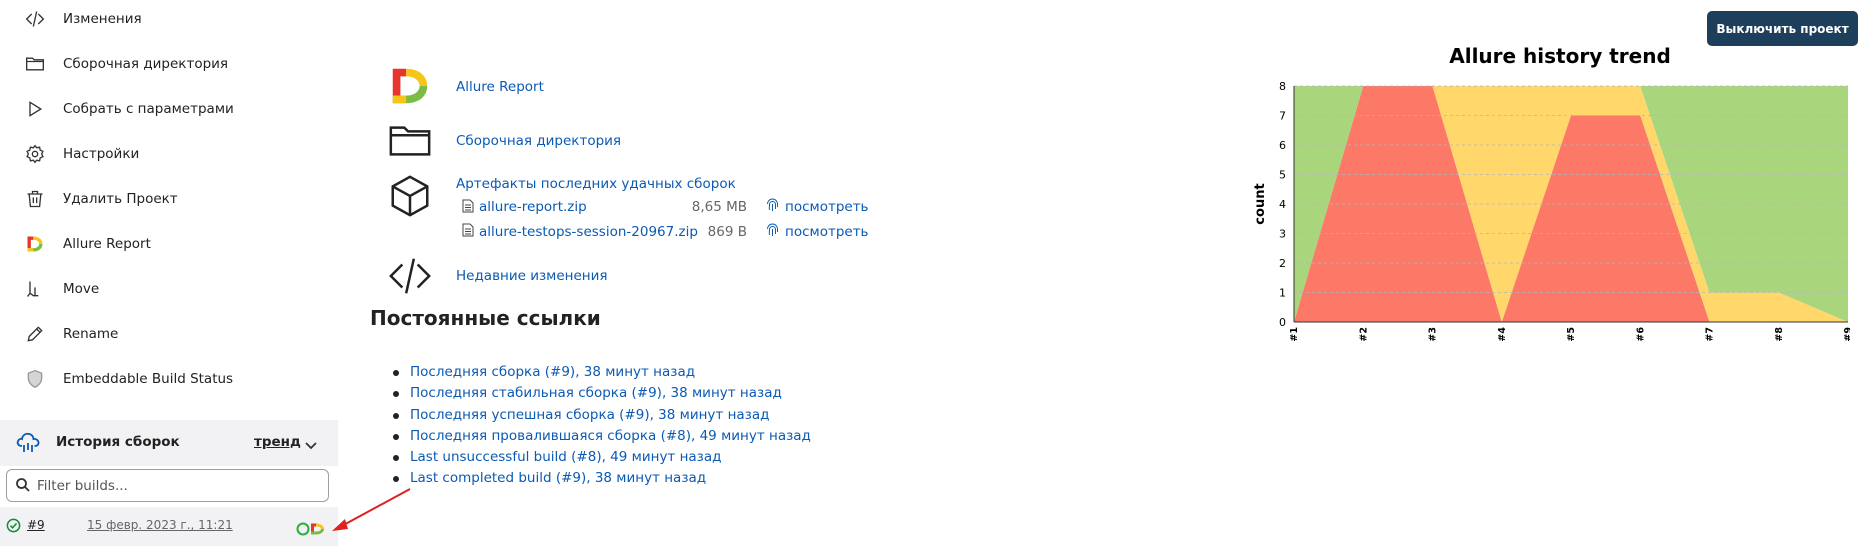  I want to click on main-item-artifacts, so click(410, 196).